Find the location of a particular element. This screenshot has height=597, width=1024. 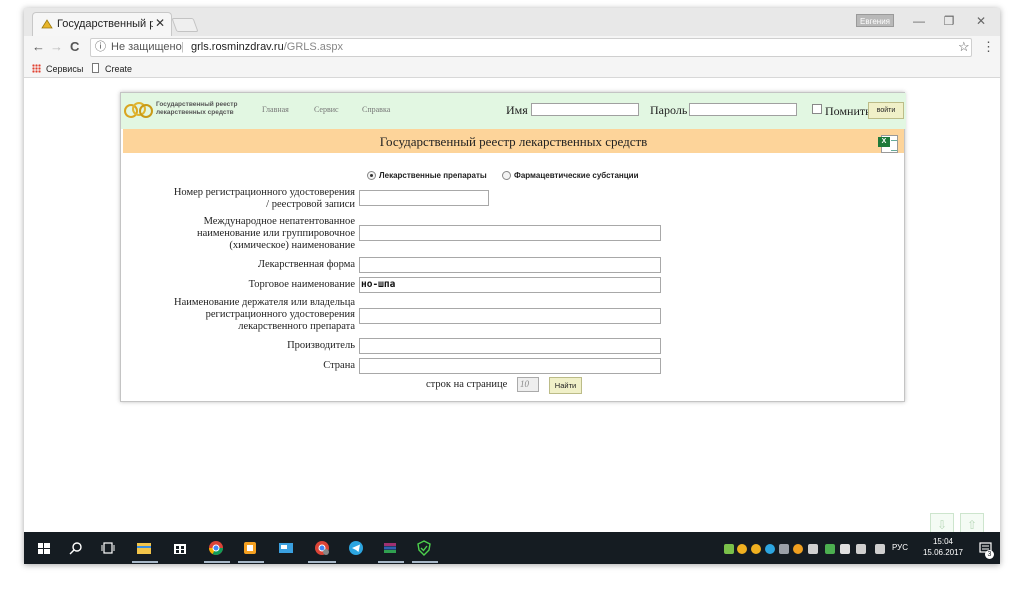

windows-taskbar: РУС 15:04 15.06.2017 3 is located at coordinates (512, 548).